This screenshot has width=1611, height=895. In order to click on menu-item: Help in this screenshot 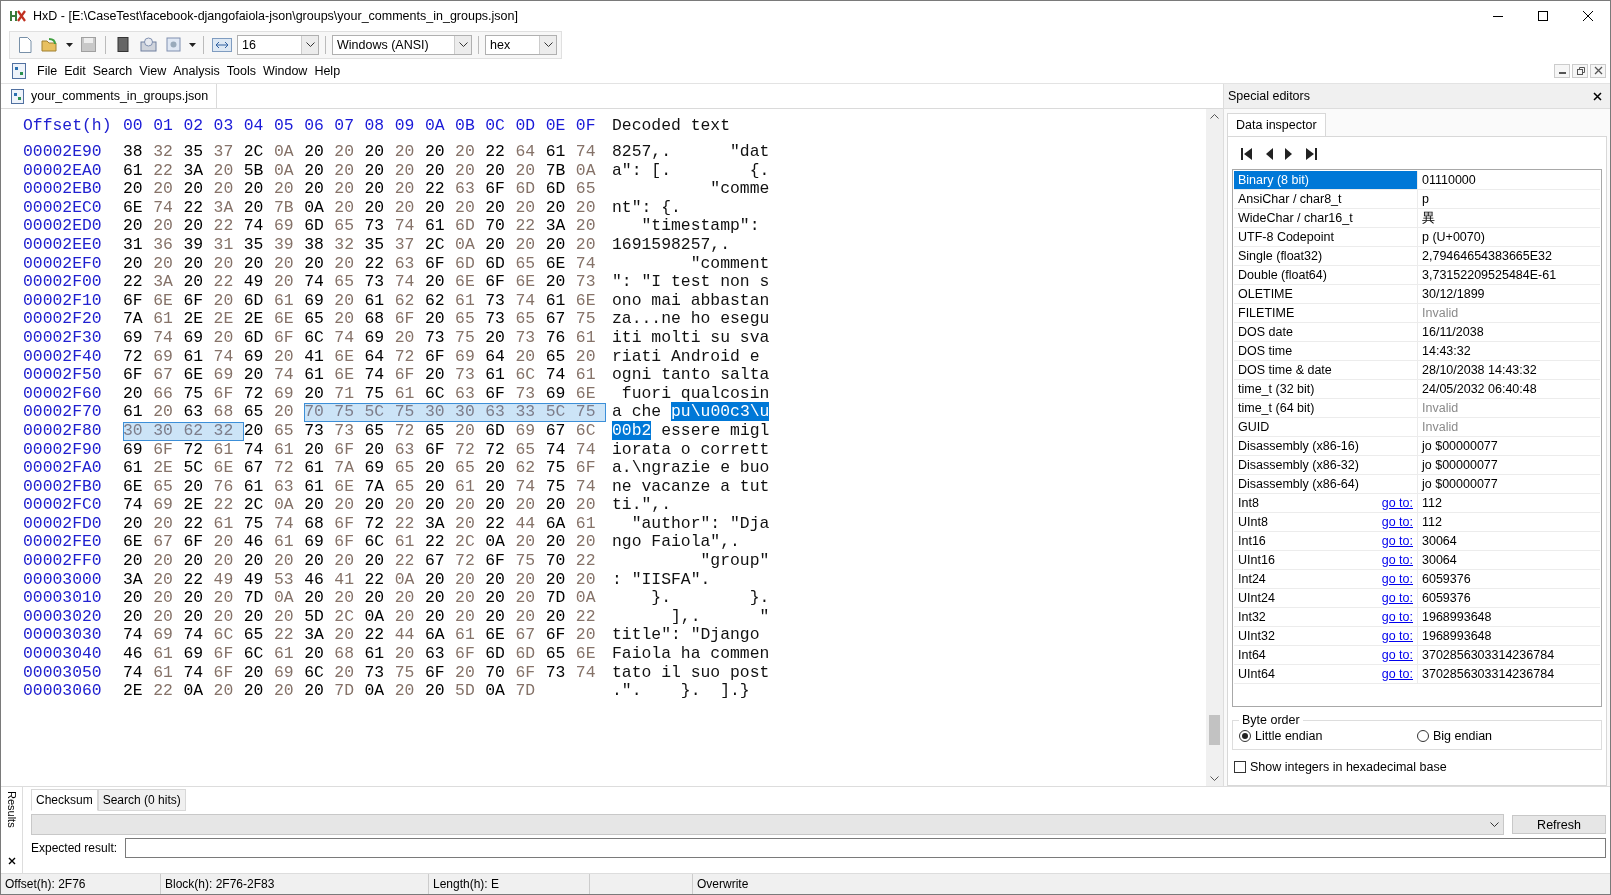, I will do `click(328, 70)`.